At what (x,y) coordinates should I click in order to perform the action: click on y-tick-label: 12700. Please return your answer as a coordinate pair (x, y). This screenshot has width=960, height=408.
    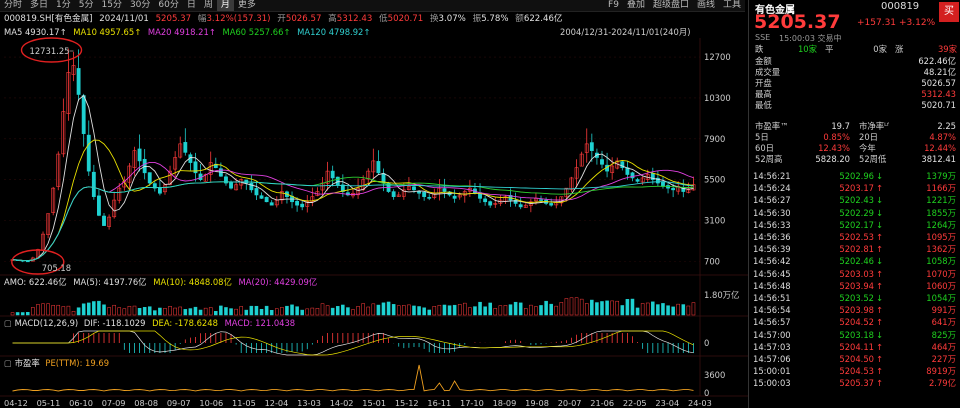
    Looking at the image, I should click on (717, 57).